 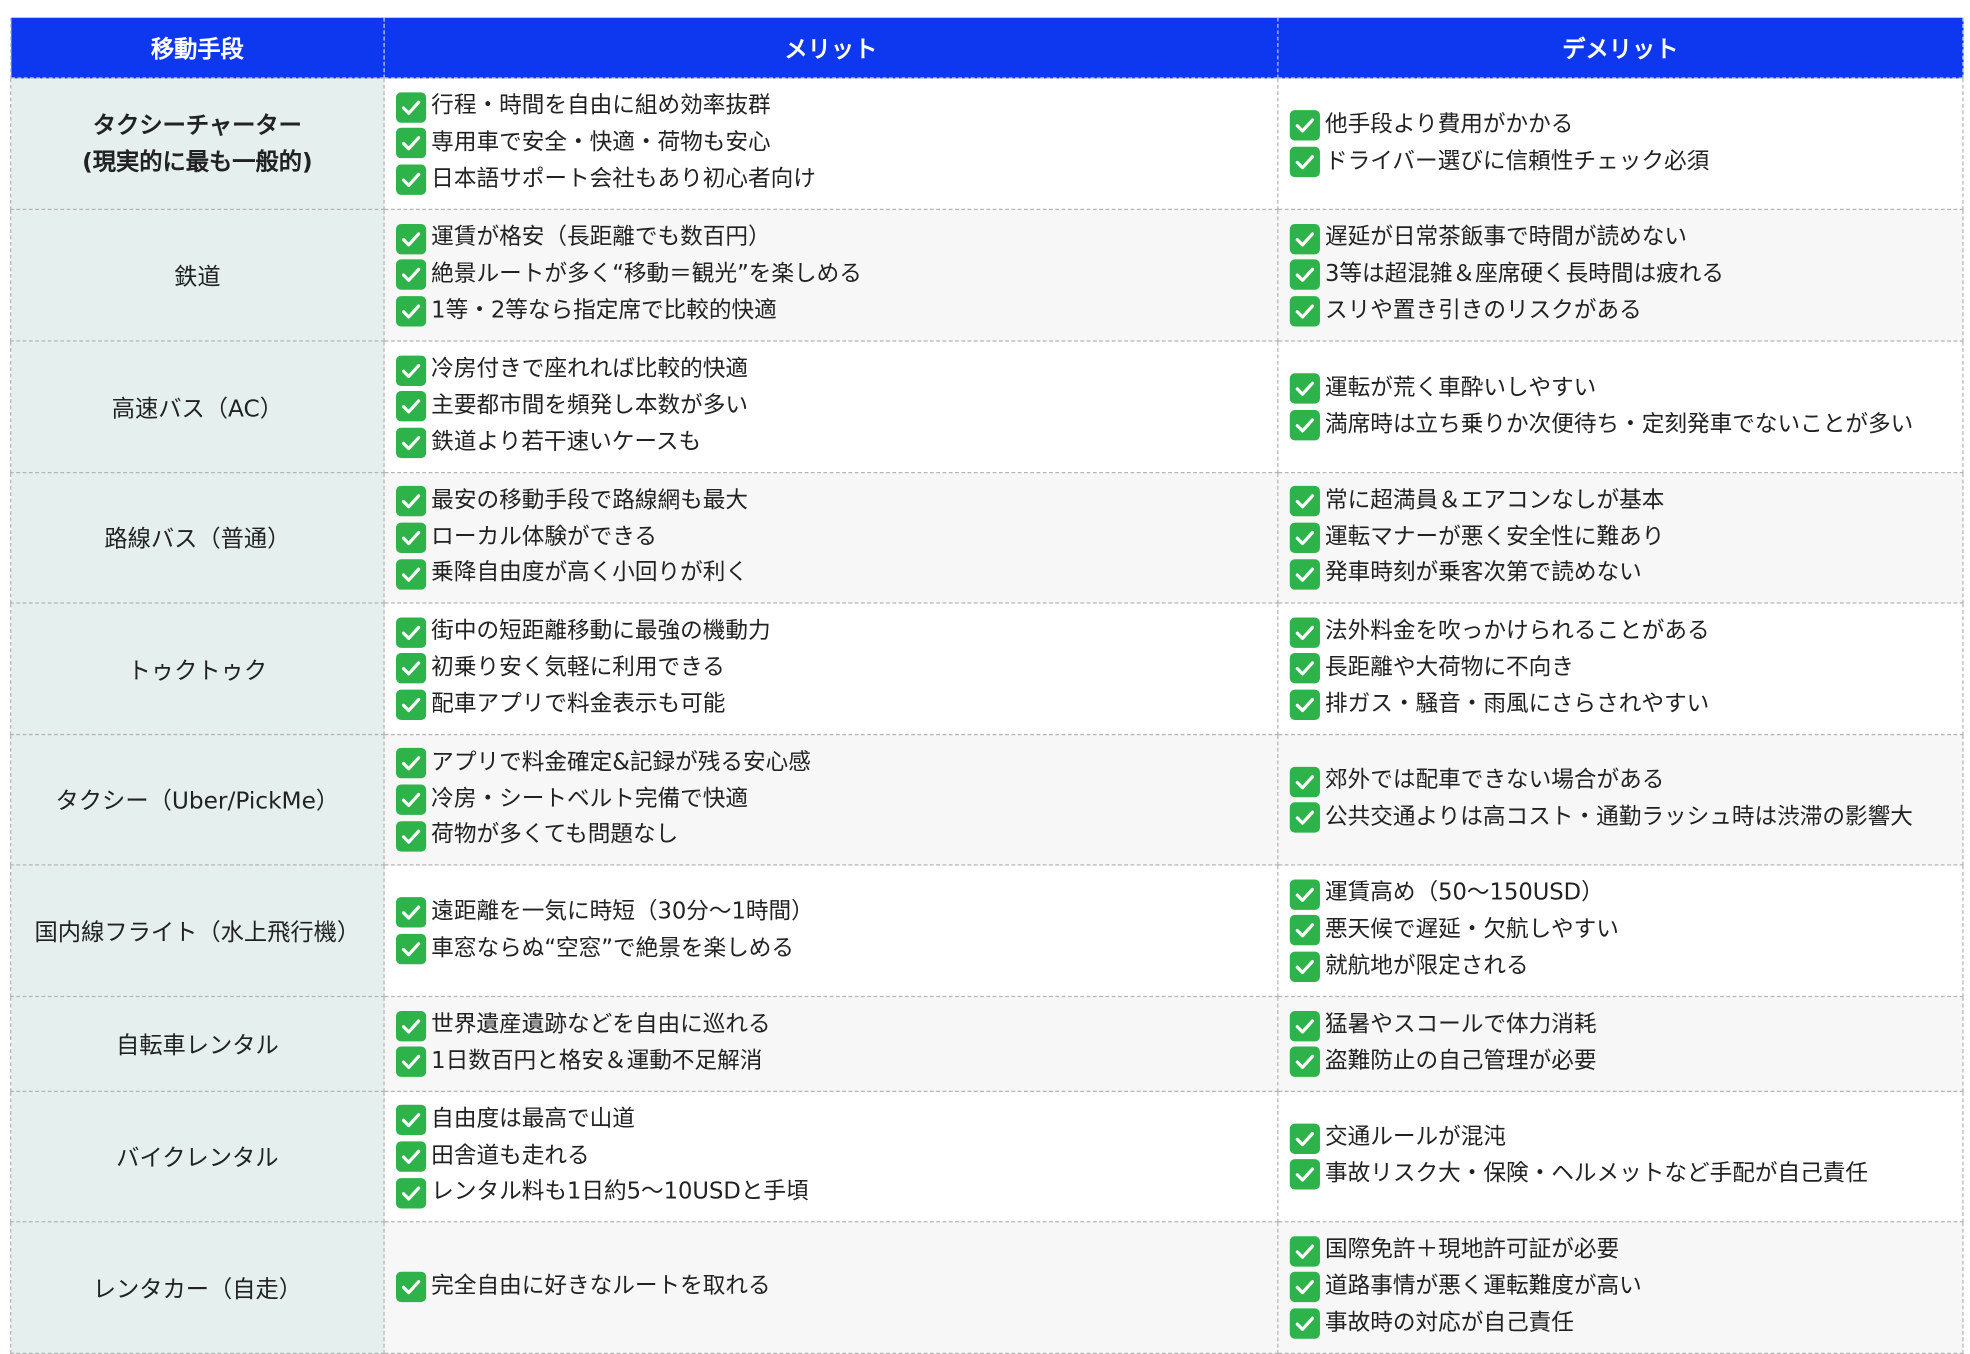 I want to click on merit-text: 冷房付きで座れれば比較的快適, so click(x=589, y=369).